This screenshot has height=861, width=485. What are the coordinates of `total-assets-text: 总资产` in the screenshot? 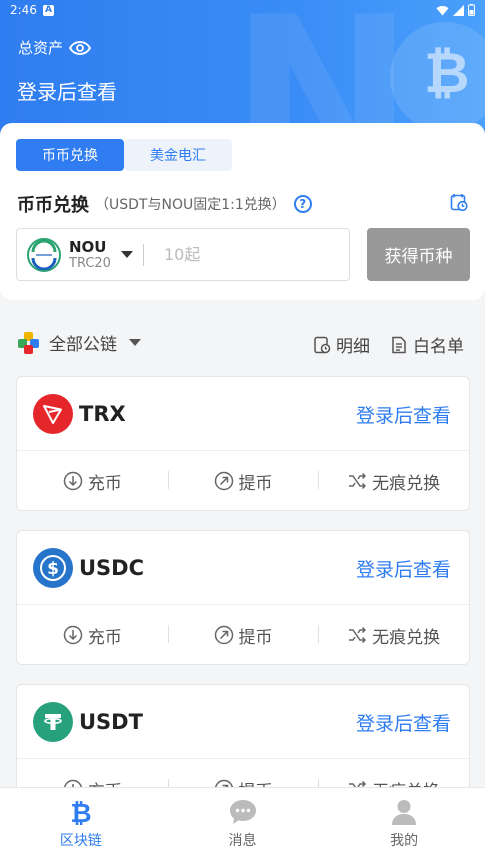 It's located at (41, 48).